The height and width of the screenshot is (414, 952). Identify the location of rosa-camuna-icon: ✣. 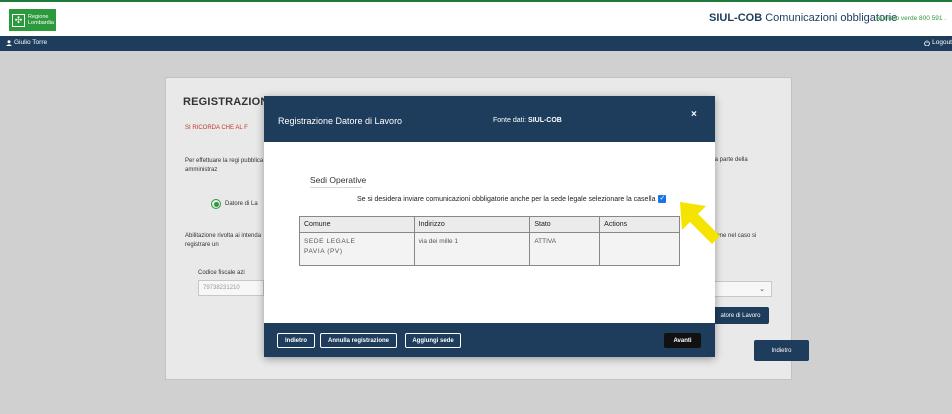
(18, 20).